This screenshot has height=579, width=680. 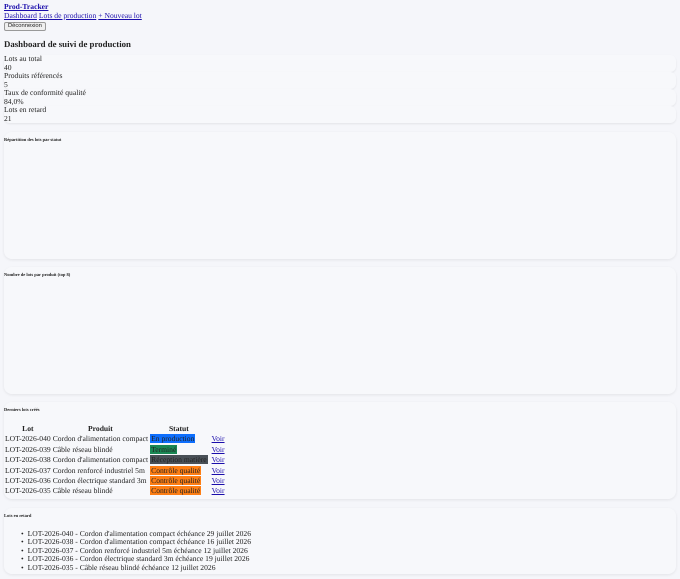 What do you see at coordinates (68, 44) in the screenshot?
I see `page-heading: Dashboard de suivi de production` at bounding box center [68, 44].